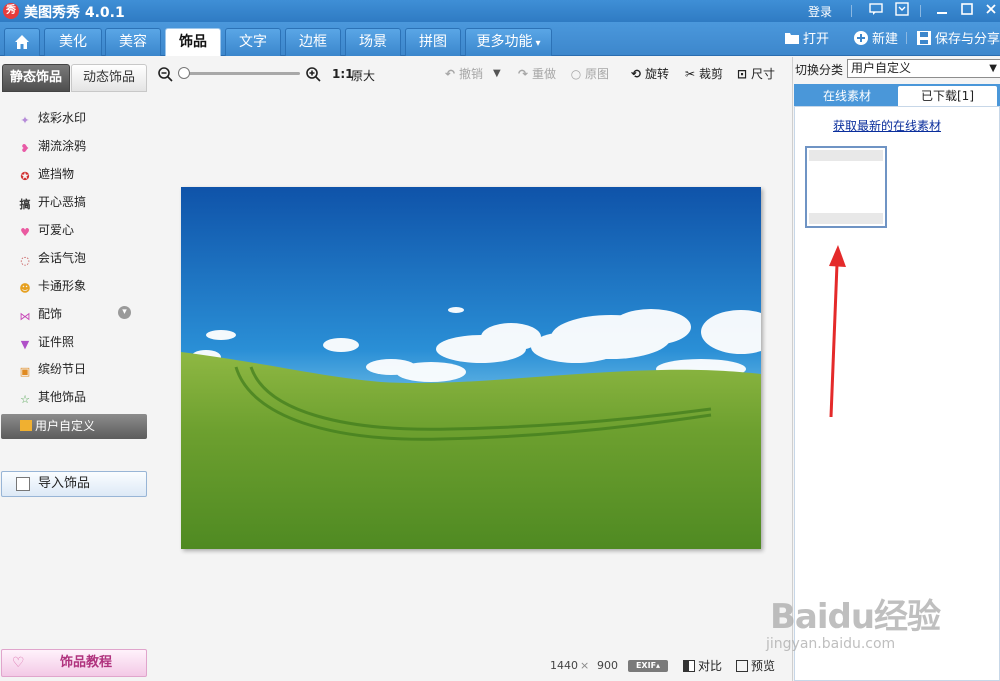  Describe the element at coordinates (25, 399) in the screenshot. I see `star-outline-icon: ☆` at that location.